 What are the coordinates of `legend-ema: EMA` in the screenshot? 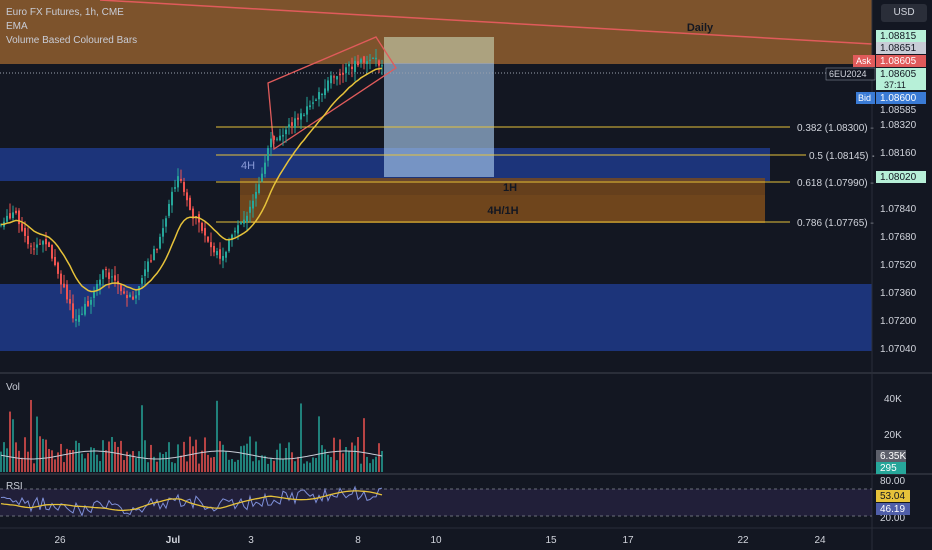 It's located at (71, 27).